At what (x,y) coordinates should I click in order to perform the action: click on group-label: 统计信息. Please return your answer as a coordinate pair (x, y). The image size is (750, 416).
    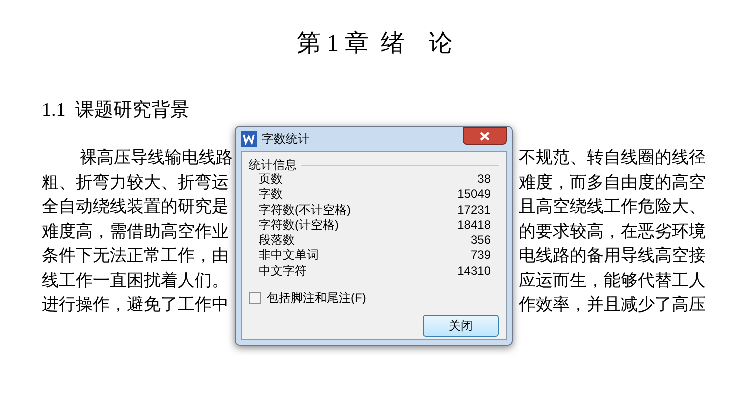
    Looking at the image, I should click on (273, 165).